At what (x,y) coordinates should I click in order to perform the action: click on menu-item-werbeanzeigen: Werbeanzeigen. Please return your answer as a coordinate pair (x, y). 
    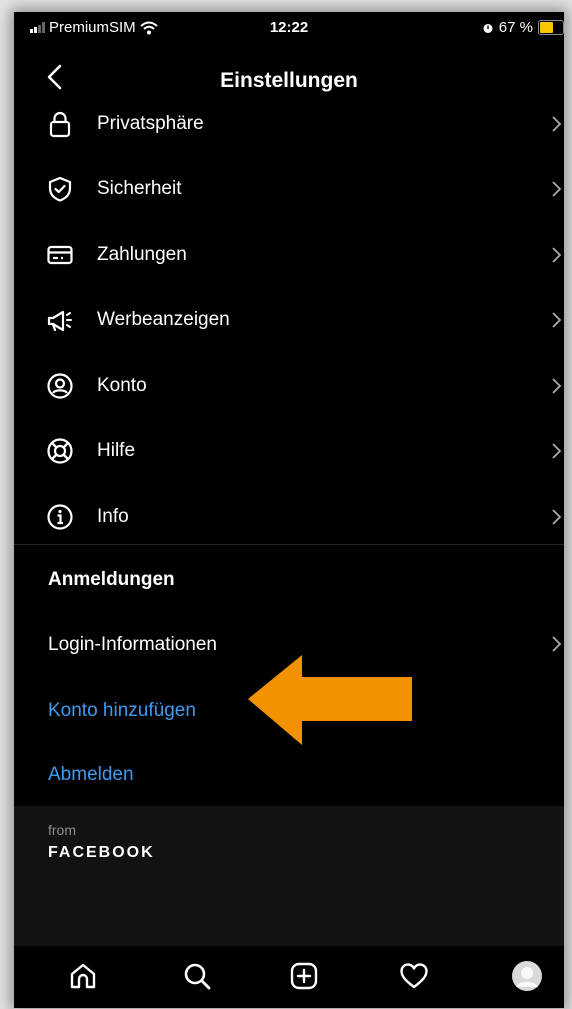
    Looking at the image, I should click on (289, 321).